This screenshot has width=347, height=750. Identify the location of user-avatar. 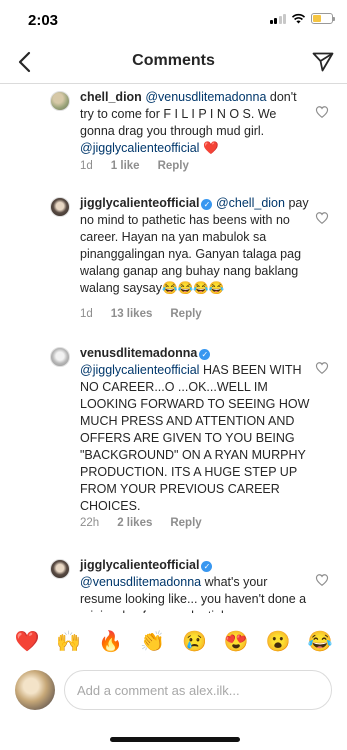
(35, 690).